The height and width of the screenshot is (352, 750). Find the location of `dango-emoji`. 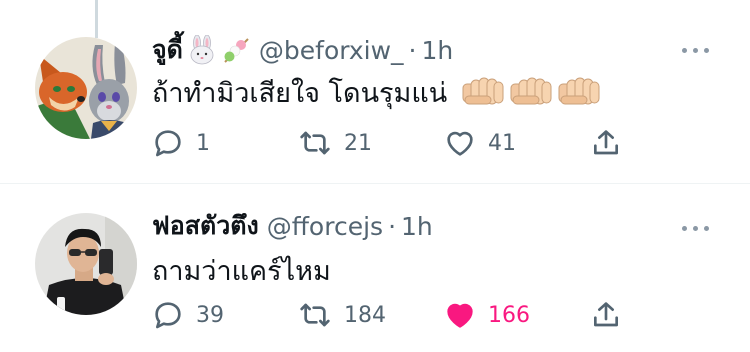

dango-emoji is located at coordinates (236, 50).